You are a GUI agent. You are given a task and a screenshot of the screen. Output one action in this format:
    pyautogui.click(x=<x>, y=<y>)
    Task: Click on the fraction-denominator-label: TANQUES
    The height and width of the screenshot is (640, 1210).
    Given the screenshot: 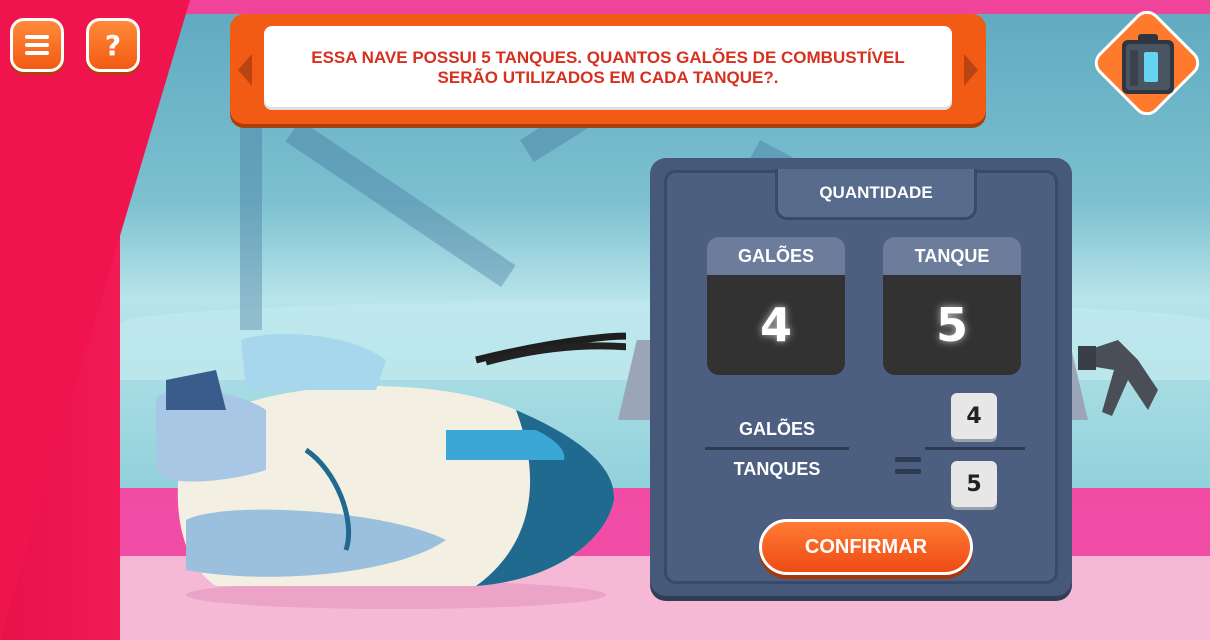 What is the action you would take?
    pyautogui.click(x=777, y=469)
    